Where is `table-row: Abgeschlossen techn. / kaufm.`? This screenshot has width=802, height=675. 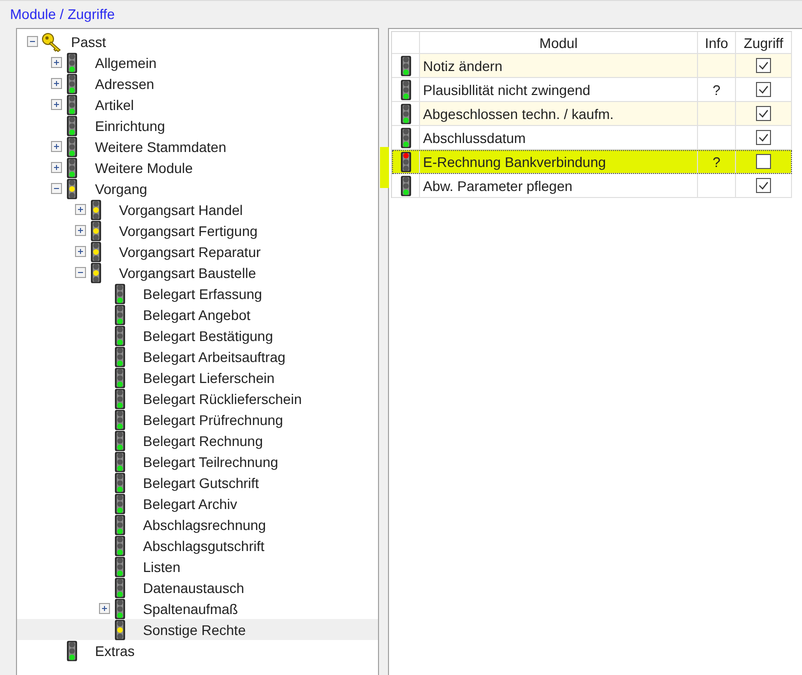 table-row: Abgeschlossen techn. / kaufm. is located at coordinates (592, 114).